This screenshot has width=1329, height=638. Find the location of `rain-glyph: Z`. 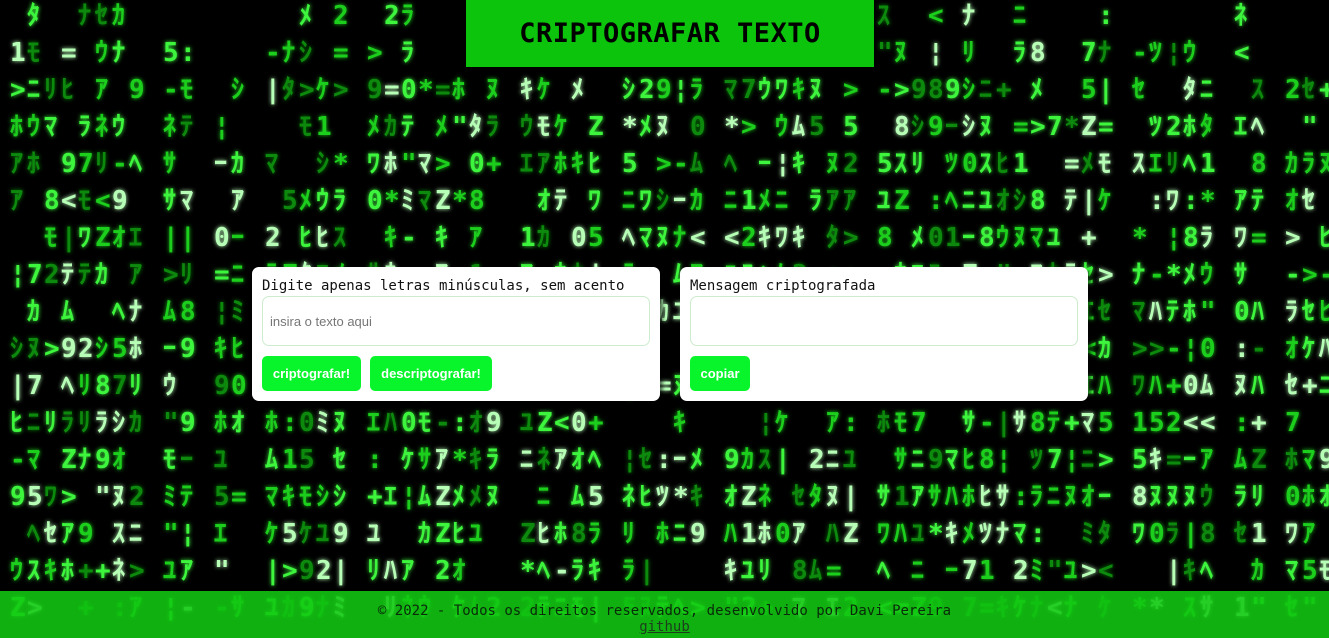

rain-glyph: Z is located at coordinates (443, 201).